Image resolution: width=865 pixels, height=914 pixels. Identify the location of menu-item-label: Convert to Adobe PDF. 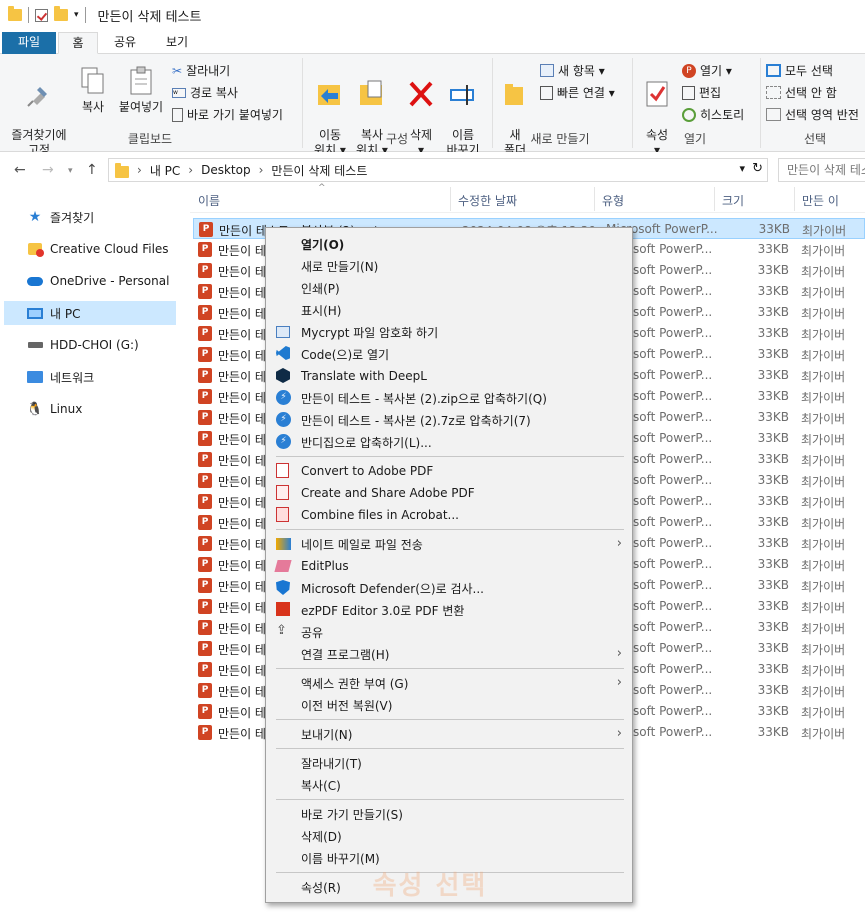
(367, 471).